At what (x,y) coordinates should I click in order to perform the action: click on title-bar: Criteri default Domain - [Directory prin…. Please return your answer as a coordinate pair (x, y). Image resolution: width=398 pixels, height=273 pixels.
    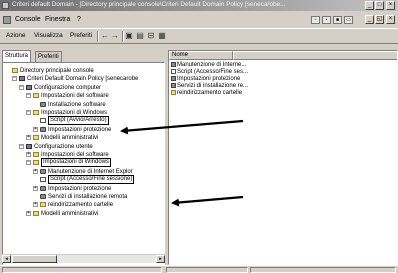
    Looking at the image, I should click on (199, 5).